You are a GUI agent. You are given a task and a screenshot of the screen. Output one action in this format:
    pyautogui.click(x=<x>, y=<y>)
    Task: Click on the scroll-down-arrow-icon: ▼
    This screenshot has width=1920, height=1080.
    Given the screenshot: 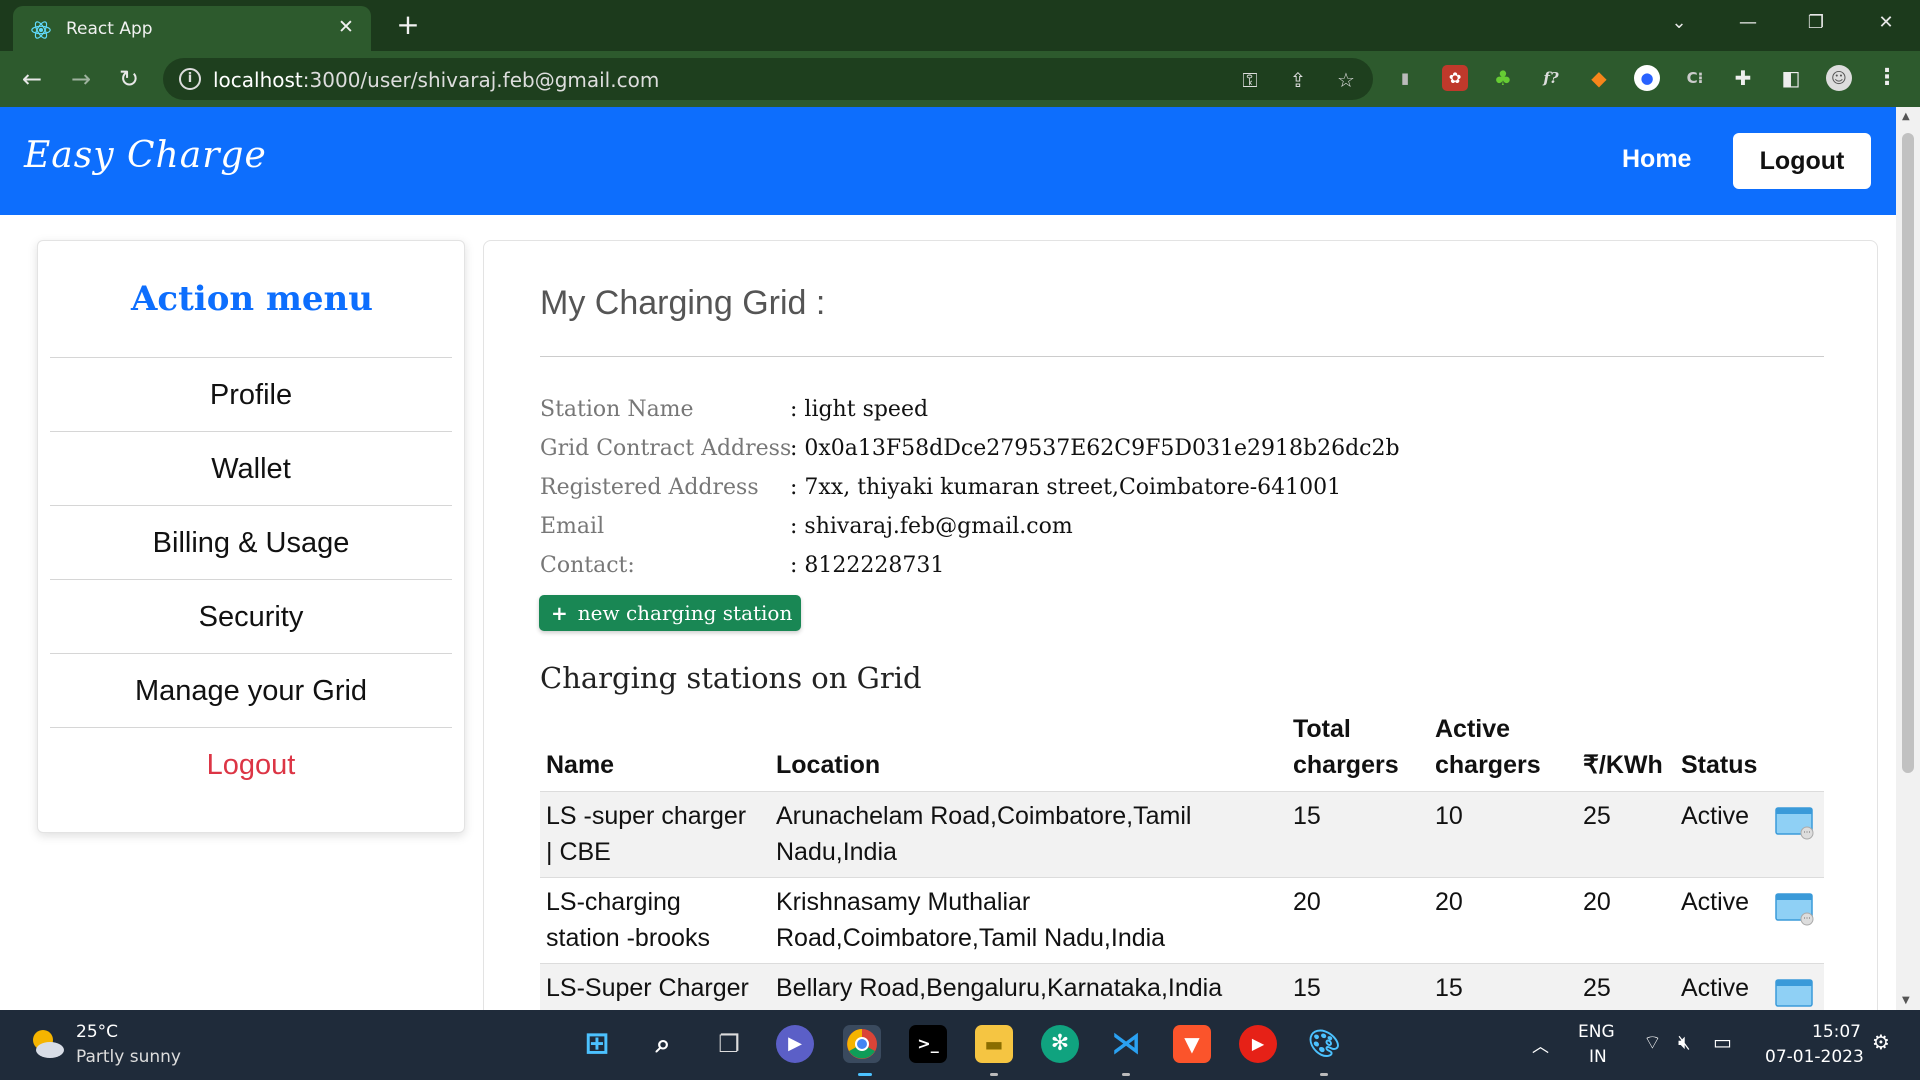 What is the action you would take?
    pyautogui.click(x=1906, y=1000)
    